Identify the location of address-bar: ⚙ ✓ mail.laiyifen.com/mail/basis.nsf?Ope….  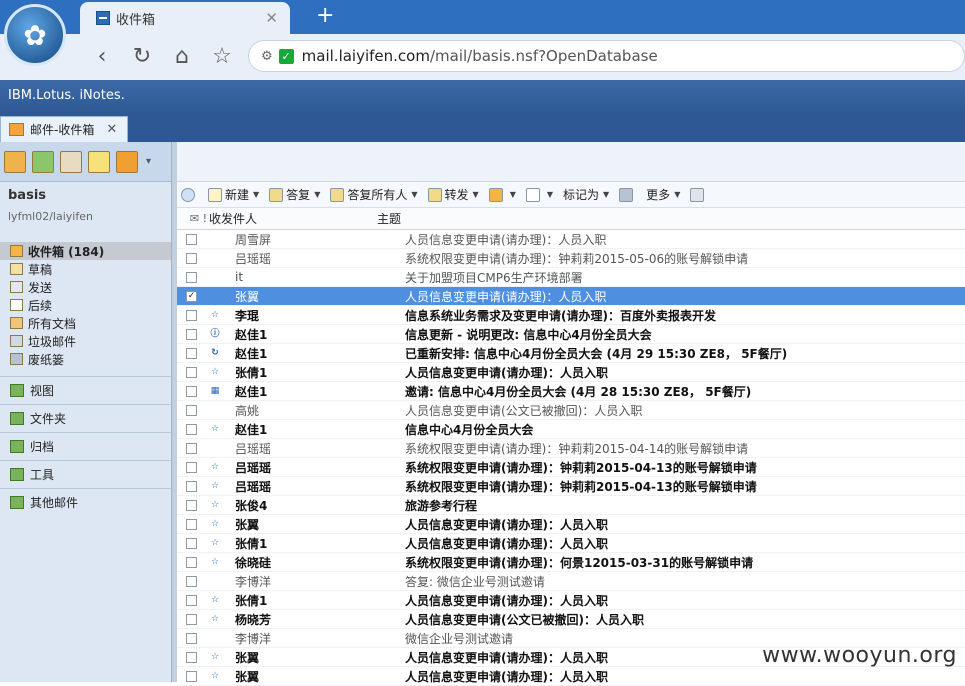
(606, 56).